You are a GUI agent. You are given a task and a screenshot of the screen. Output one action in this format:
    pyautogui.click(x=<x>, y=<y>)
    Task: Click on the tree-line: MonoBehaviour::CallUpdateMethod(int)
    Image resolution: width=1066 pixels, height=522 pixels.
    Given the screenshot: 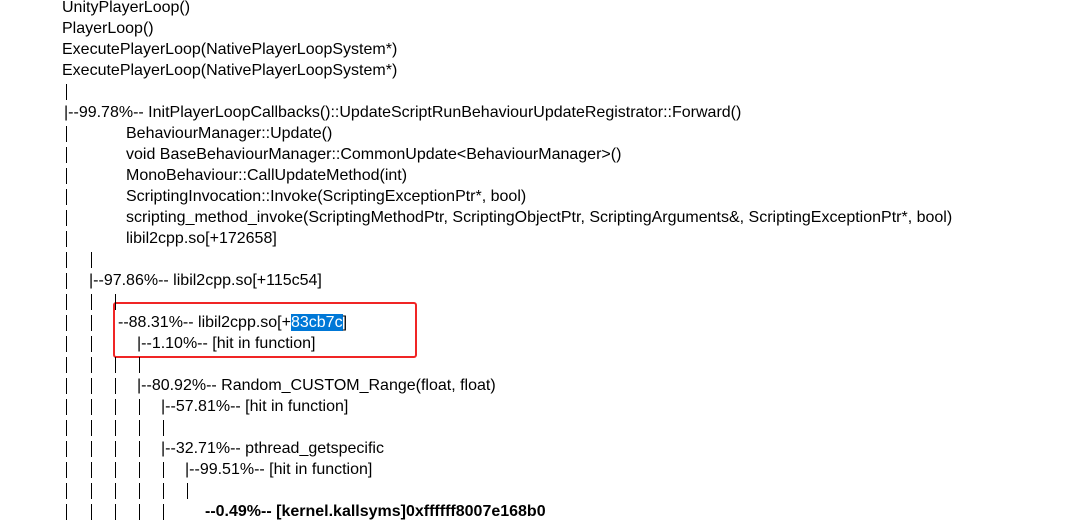 What is the action you would take?
    pyautogui.click(x=267, y=175)
    